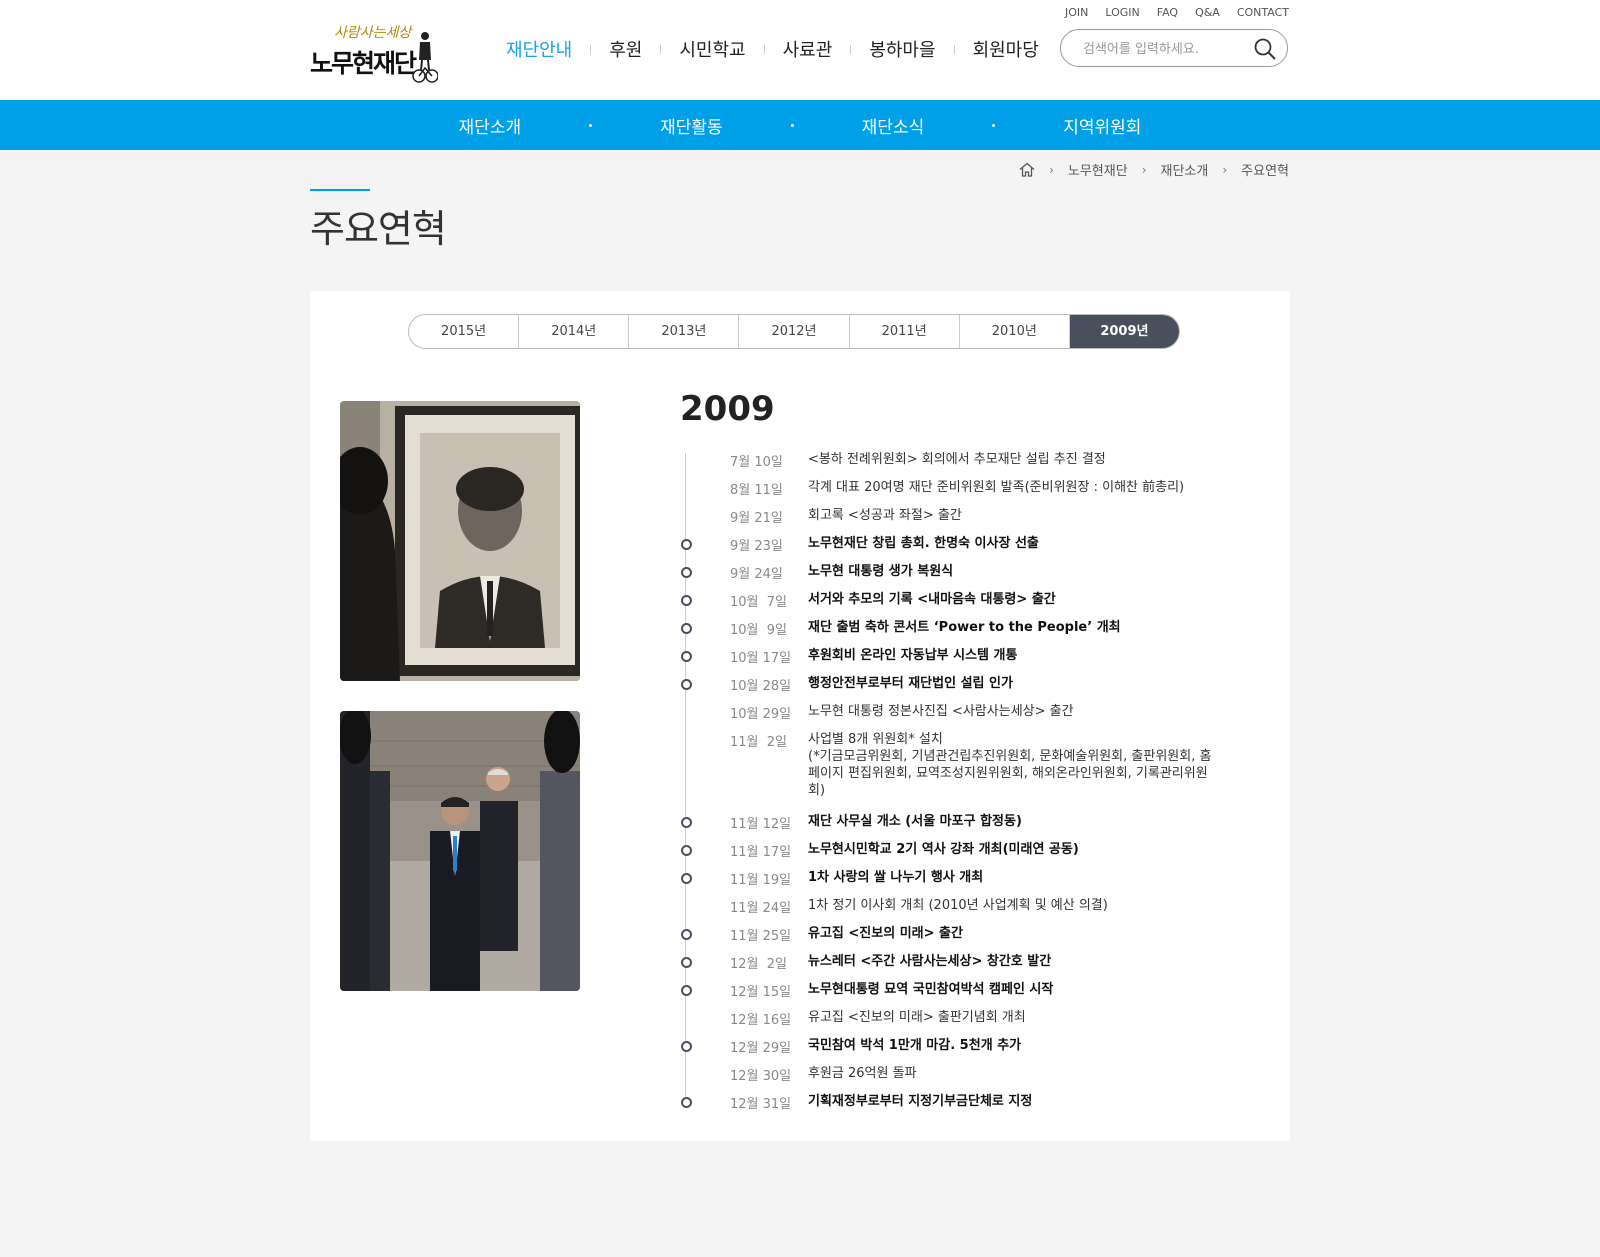  I want to click on event-date: 12월 29일, so click(761, 1048).